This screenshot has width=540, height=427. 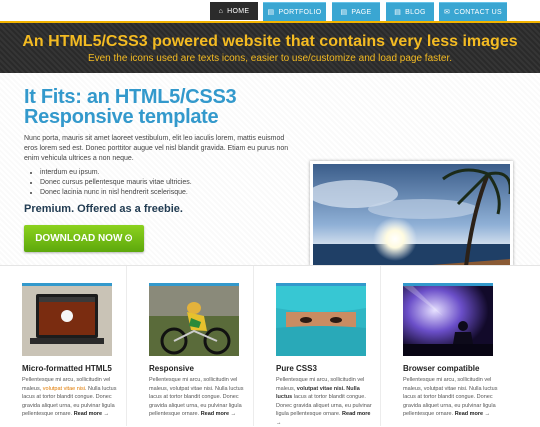 What do you see at coordinates (415, 12) in the screenshot?
I see `nav-blog-label: BLOG` at bounding box center [415, 12].